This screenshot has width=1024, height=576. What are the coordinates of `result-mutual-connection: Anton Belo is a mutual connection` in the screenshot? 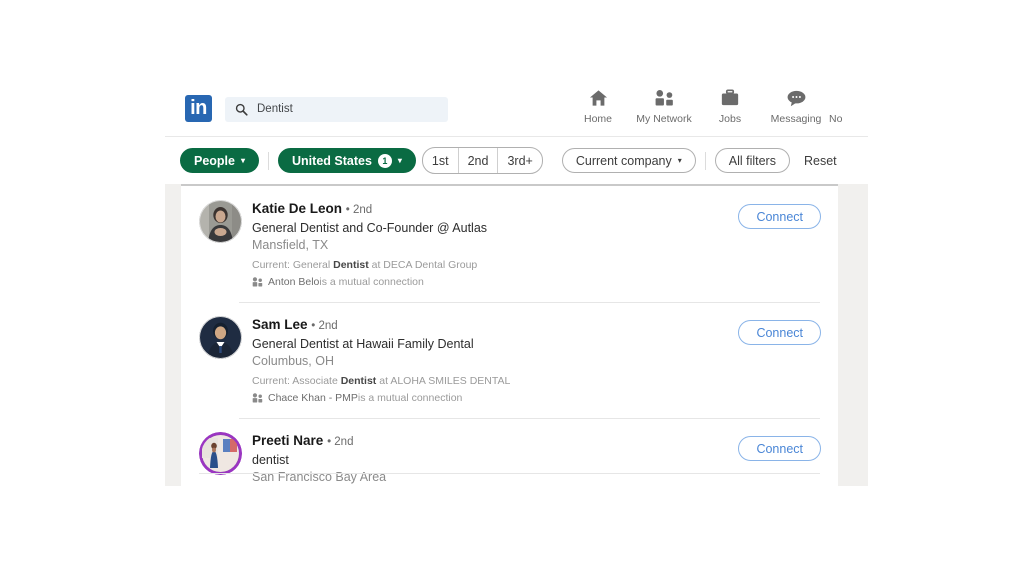 It's located at (495, 282).